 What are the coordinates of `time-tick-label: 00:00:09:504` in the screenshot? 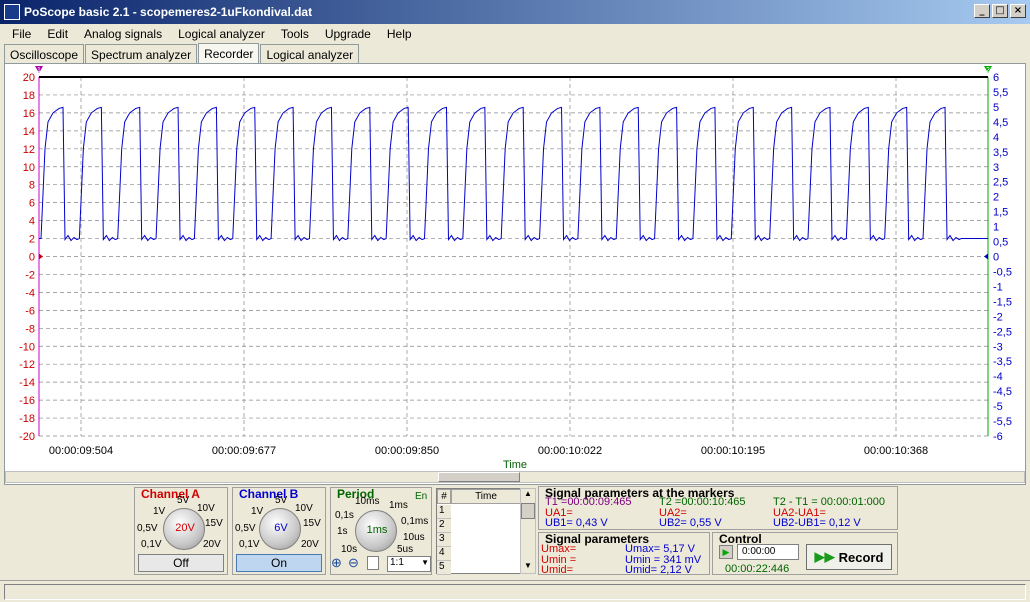 It's located at (81, 451).